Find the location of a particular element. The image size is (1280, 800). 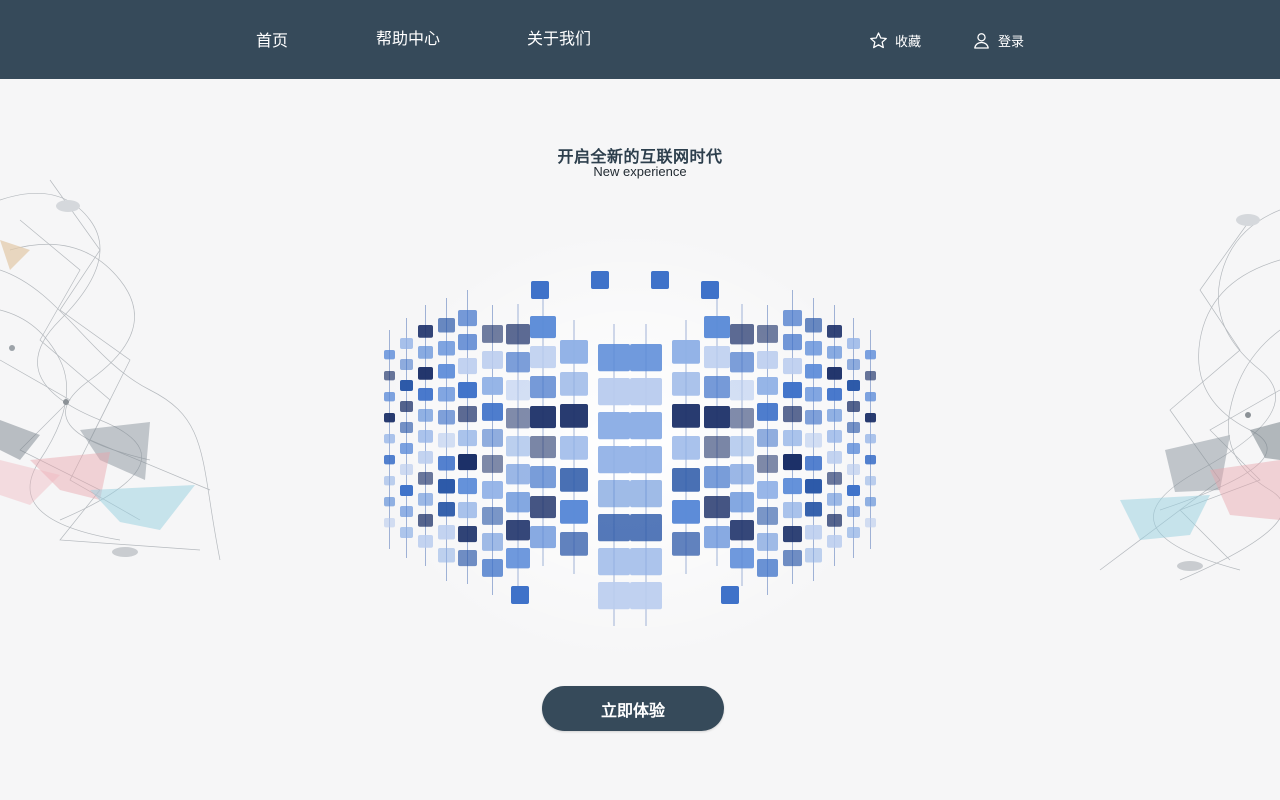

user-icon is located at coordinates (981, 40).